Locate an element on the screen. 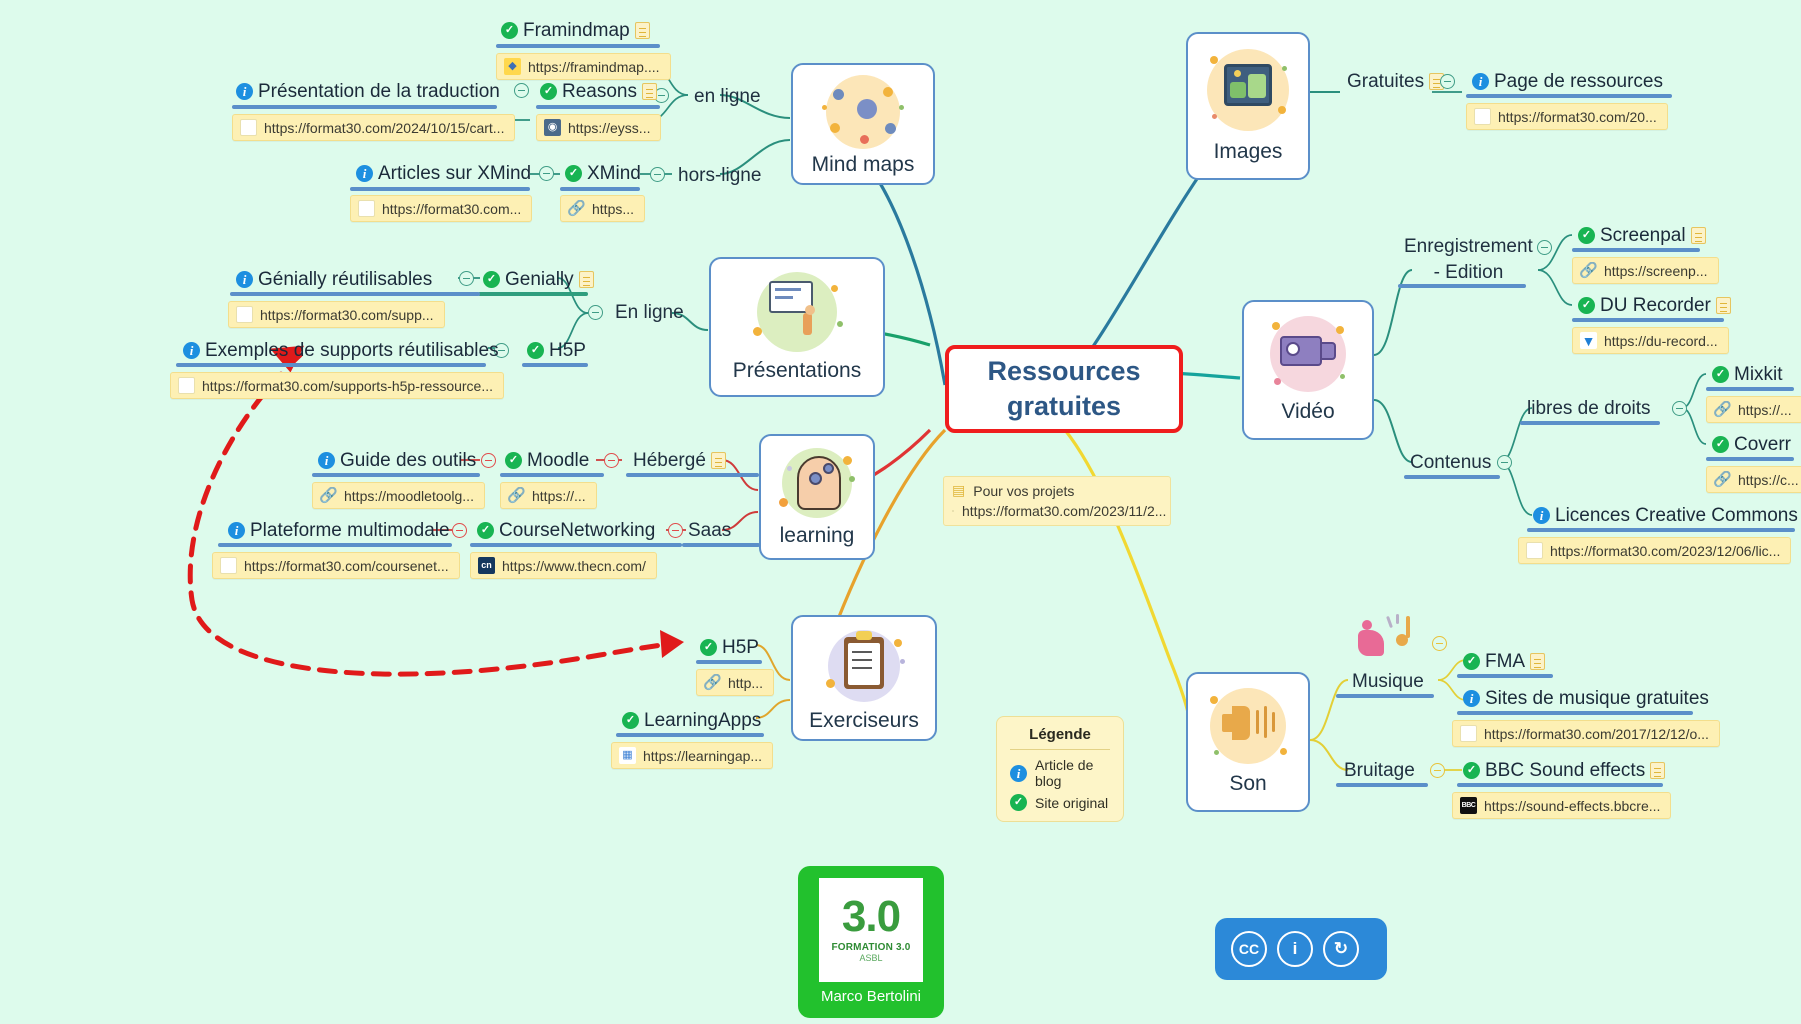 This screenshot has width=1801, height=1024. topic-exemples-supports: i Exemples de supports réutilisables is located at coordinates (341, 351).